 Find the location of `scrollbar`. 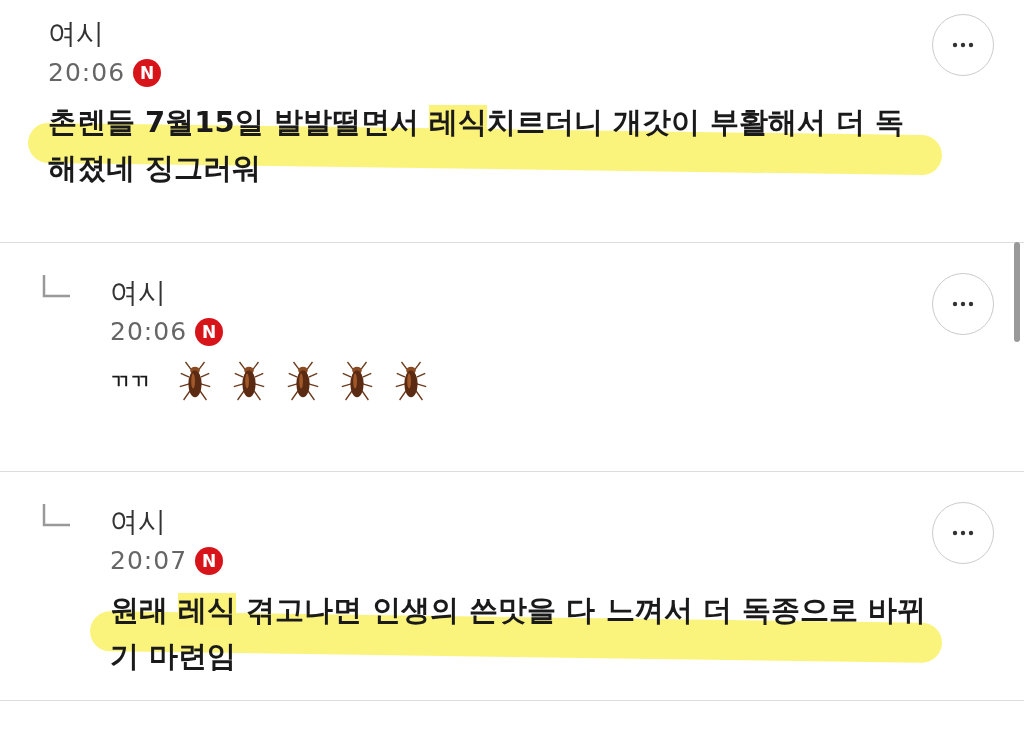

scrollbar is located at coordinates (1017, 292).